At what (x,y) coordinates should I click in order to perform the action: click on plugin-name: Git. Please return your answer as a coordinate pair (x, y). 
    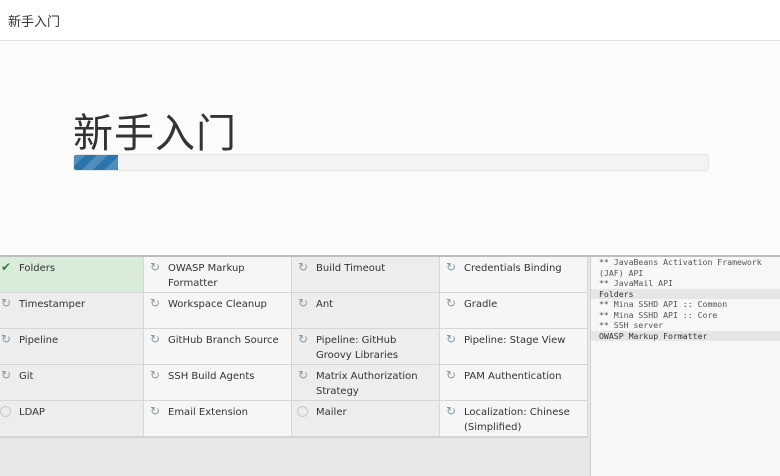
    Looking at the image, I should click on (26, 376).